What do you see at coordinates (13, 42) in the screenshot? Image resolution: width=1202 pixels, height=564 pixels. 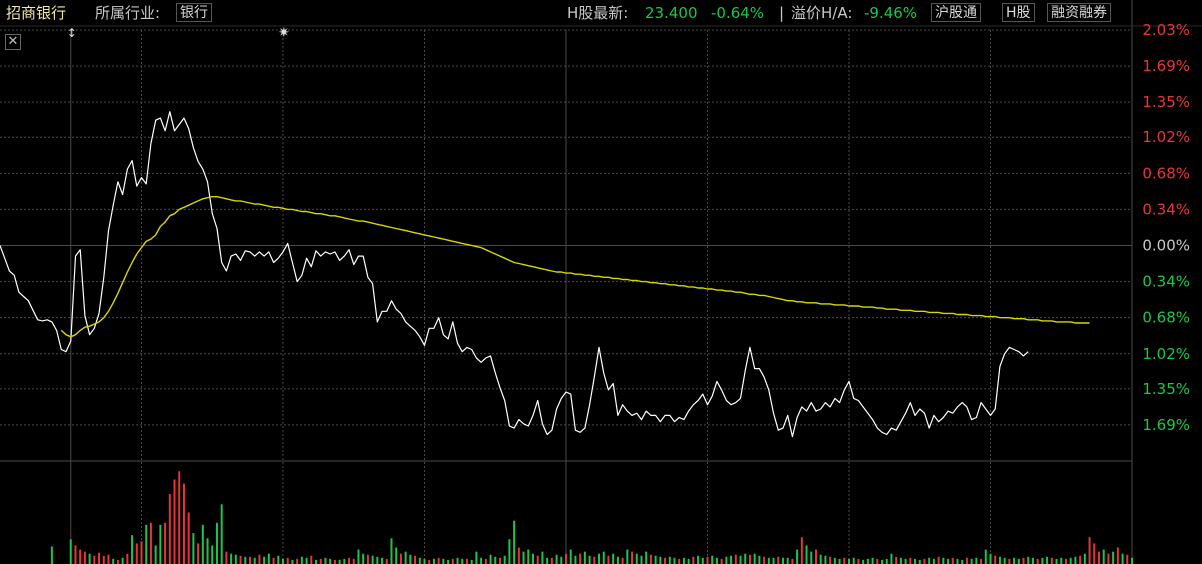 I see `close-icon: ✕` at bounding box center [13, 42].